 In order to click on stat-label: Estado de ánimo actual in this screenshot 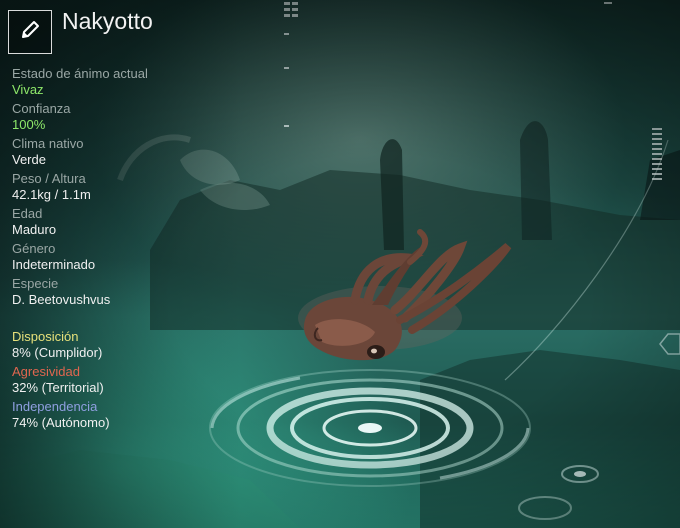, I will do `click(80, 73)`.